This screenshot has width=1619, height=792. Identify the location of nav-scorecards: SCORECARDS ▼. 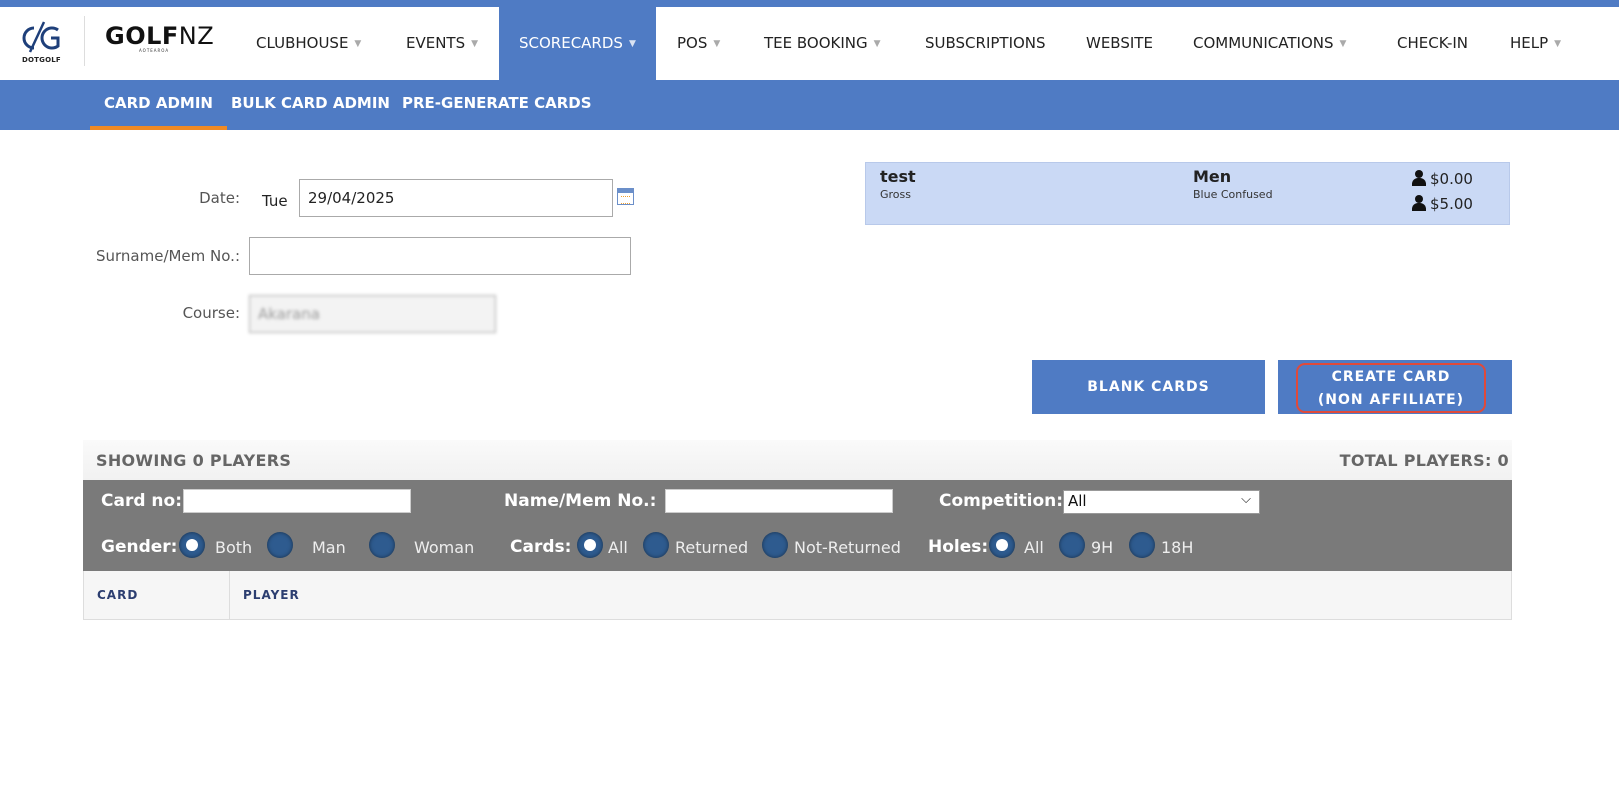
(577, 43).